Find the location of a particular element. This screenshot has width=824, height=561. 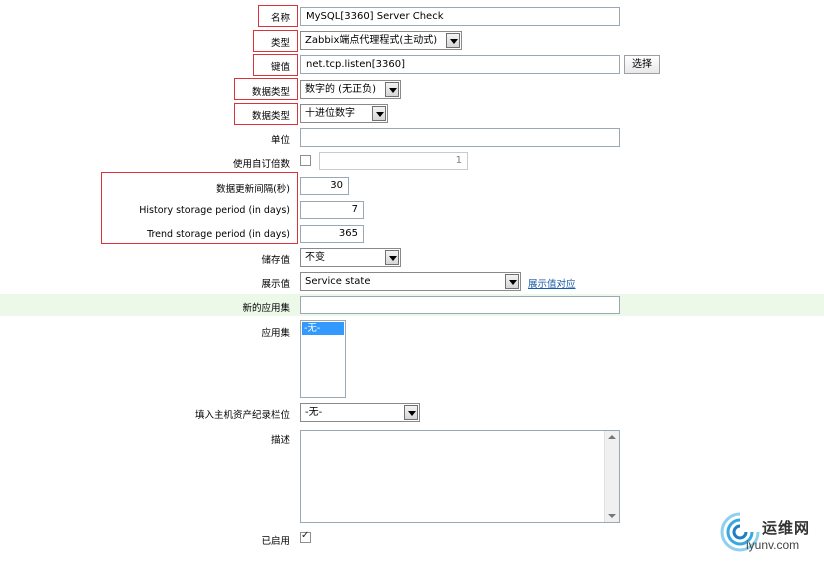

annotation-box-intervals is located at coordinates (199, 208).